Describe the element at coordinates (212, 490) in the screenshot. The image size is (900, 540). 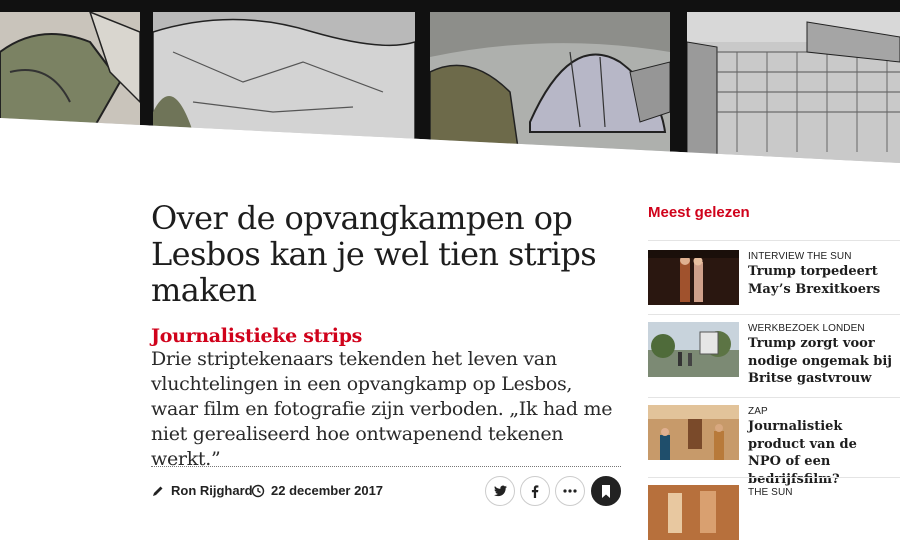
I see `author-name: Ron Rijghard` at that location.